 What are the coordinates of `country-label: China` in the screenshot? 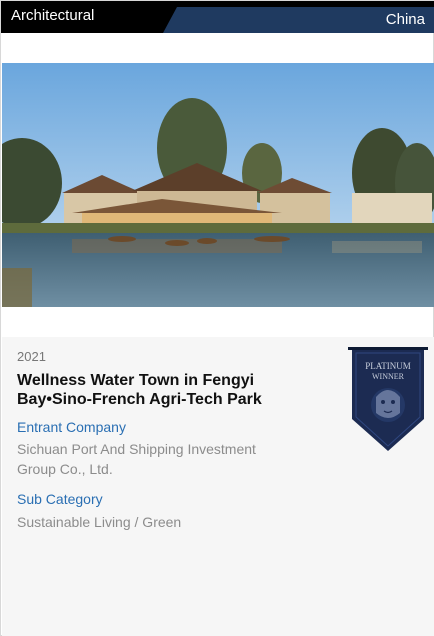 It's located at (405, 19).